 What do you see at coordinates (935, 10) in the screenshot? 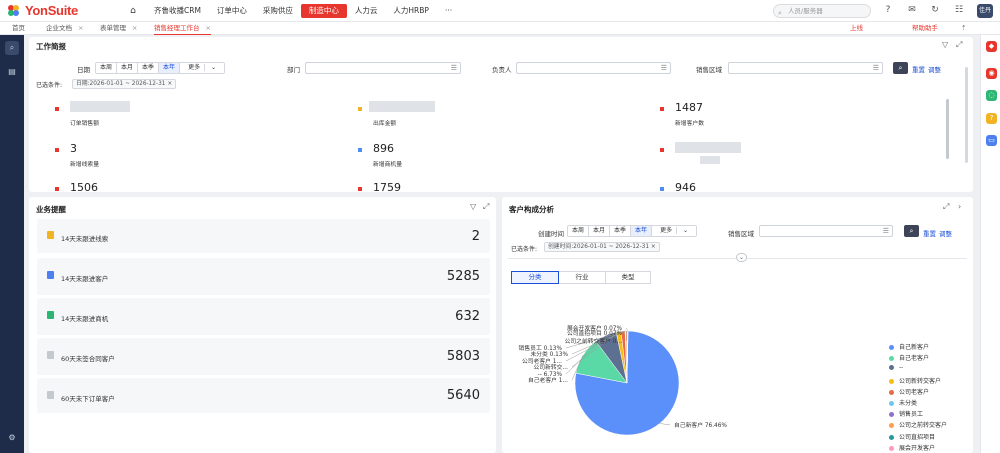
I see `refresh-icon: ↻` at bounding box center [935, 10].